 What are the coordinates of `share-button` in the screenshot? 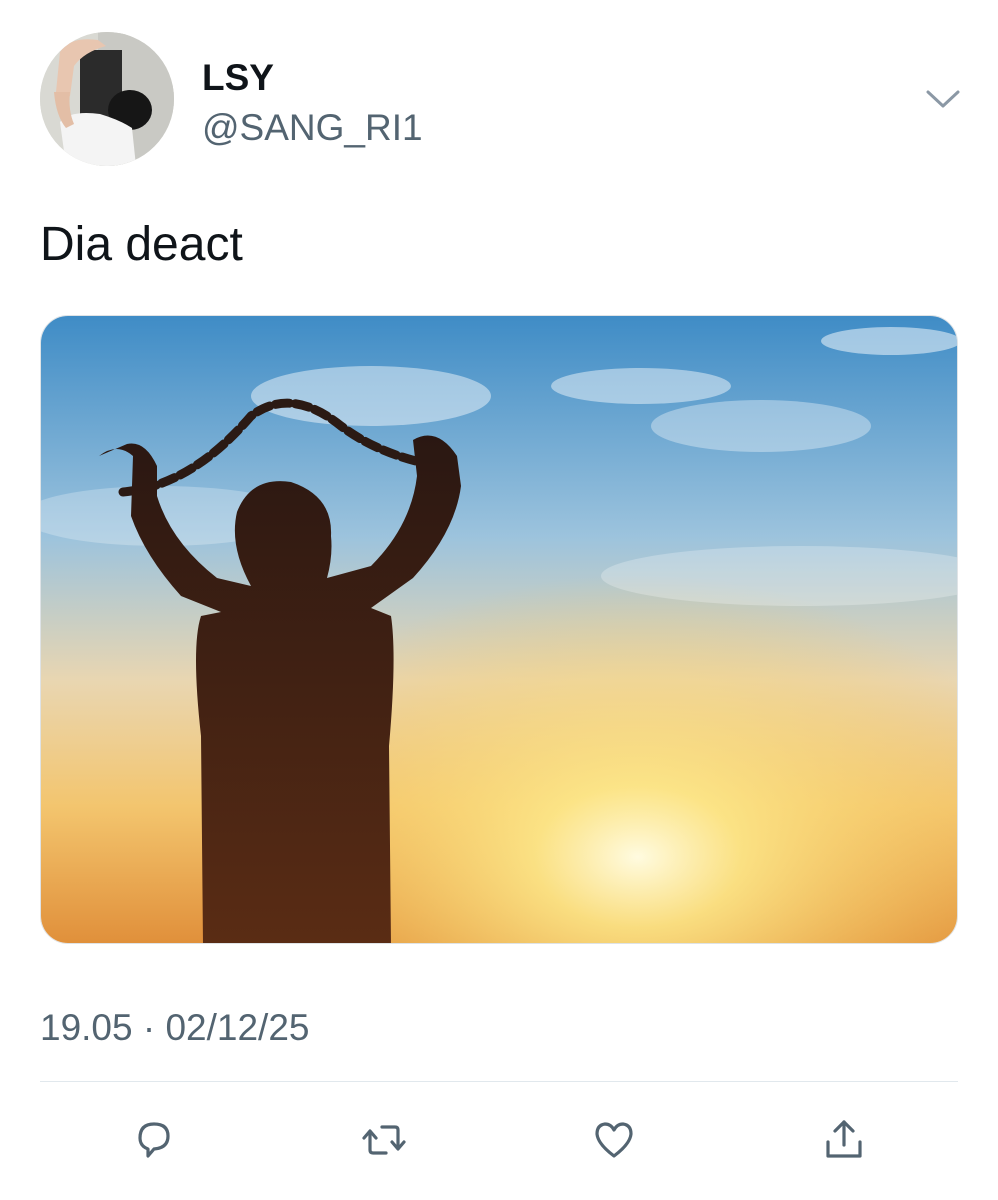 It's located at (844, 1140).